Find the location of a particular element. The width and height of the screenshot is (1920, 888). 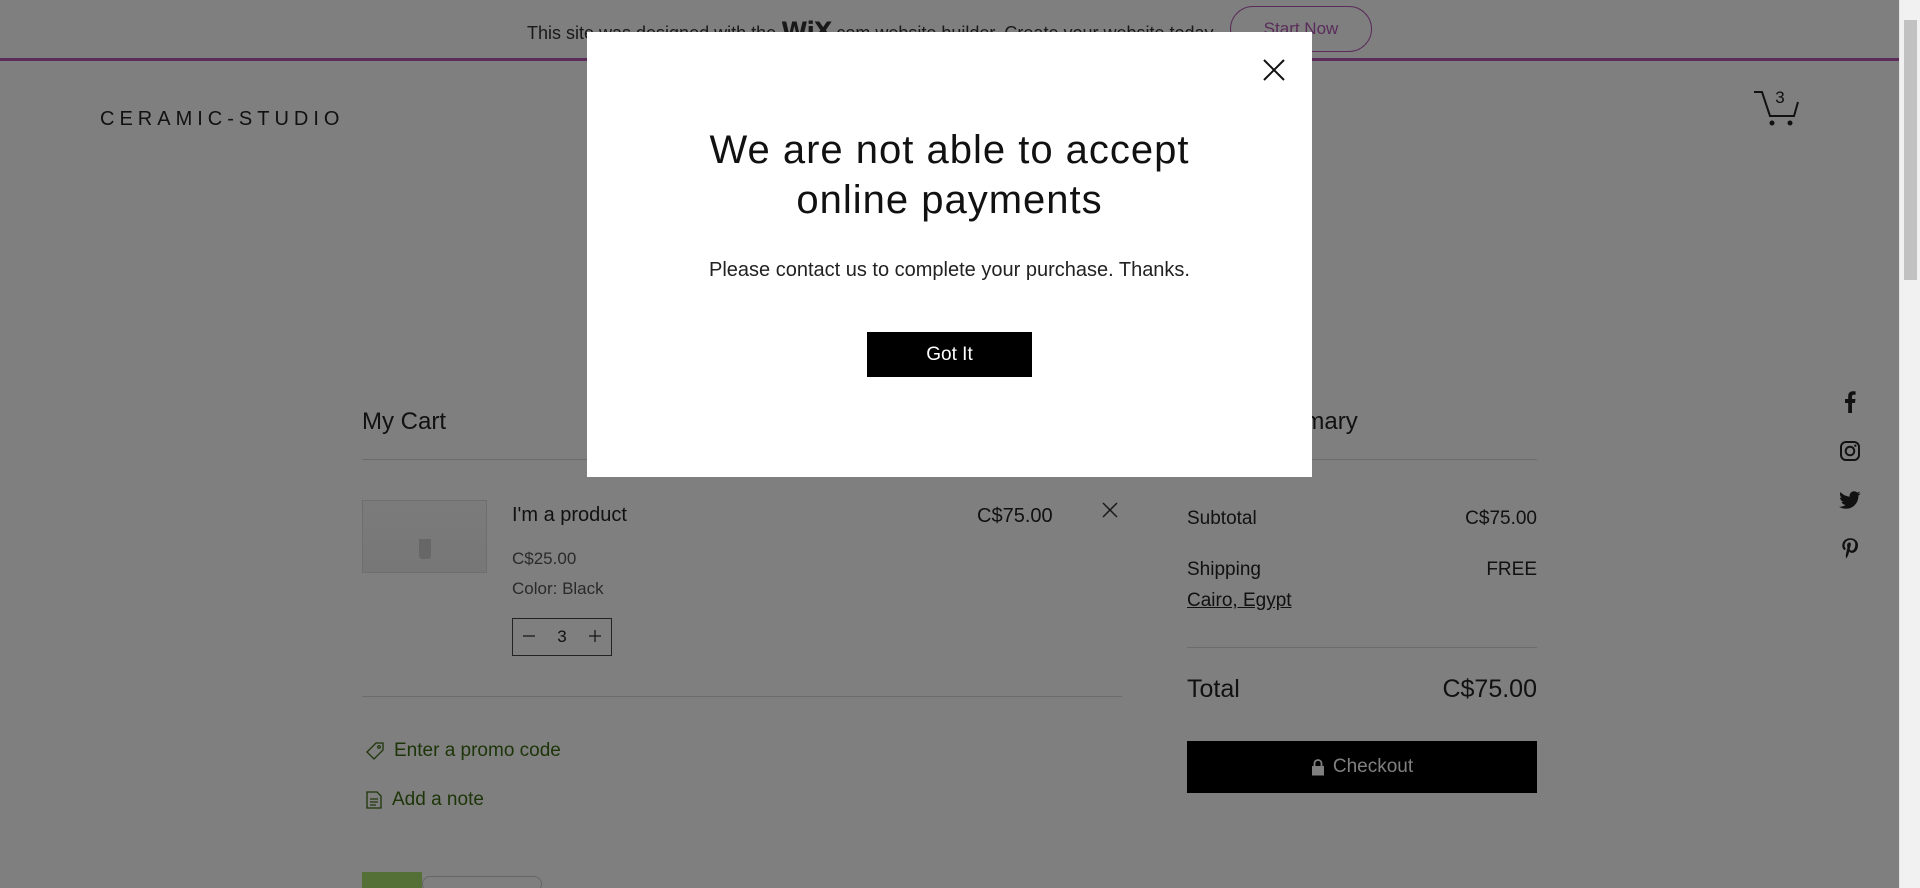

scrollbar is located at coordinates (1909, 444).